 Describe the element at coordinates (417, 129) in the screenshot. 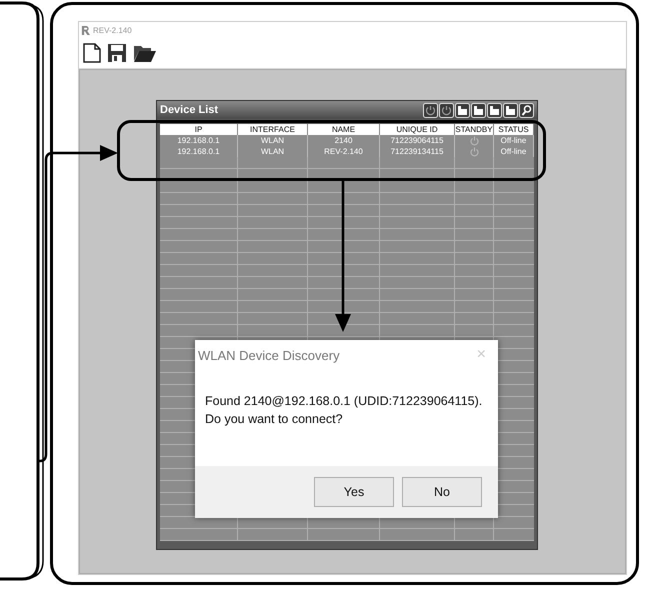

I see `column-header: UNIQUE ID` at that location.